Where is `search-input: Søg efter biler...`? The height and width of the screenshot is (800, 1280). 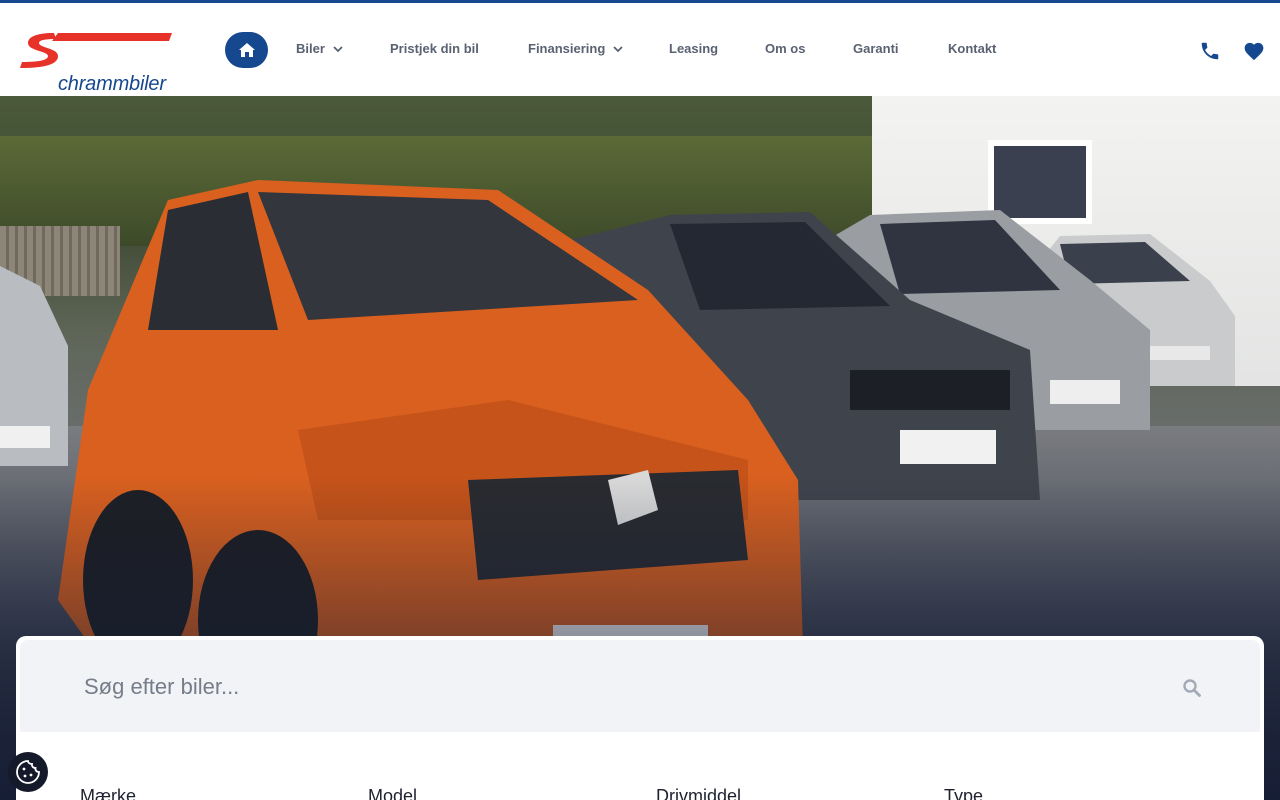 search-input: Søg efter biler... is located at coordinates (640, 686).